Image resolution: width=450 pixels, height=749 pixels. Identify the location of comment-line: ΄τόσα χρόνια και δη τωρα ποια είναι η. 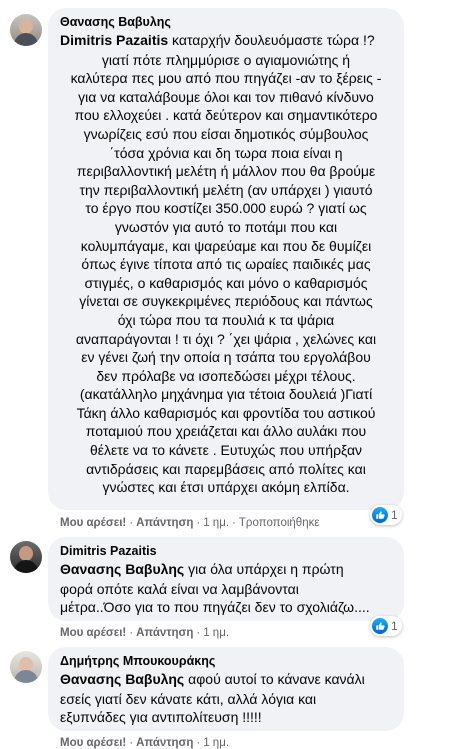
(226, 152).